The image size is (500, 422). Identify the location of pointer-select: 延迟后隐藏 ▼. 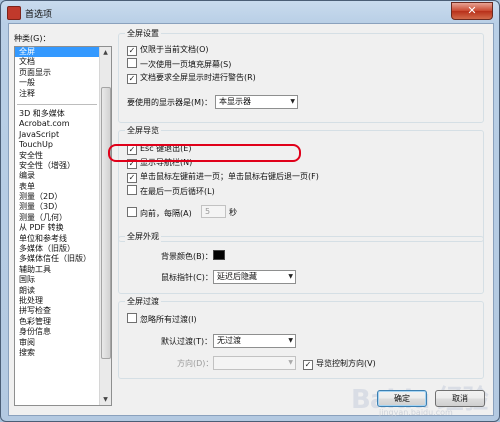
(254, 277).